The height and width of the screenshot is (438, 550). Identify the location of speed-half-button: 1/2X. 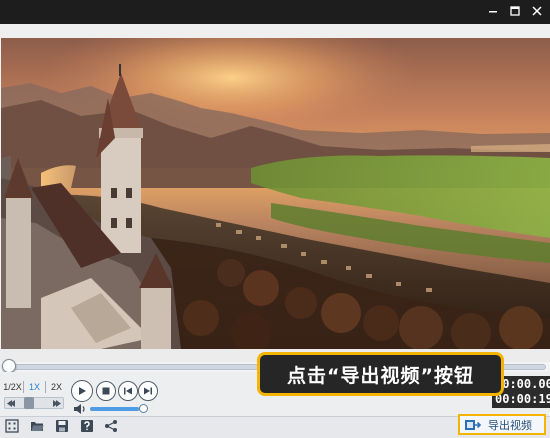
(12, 387).